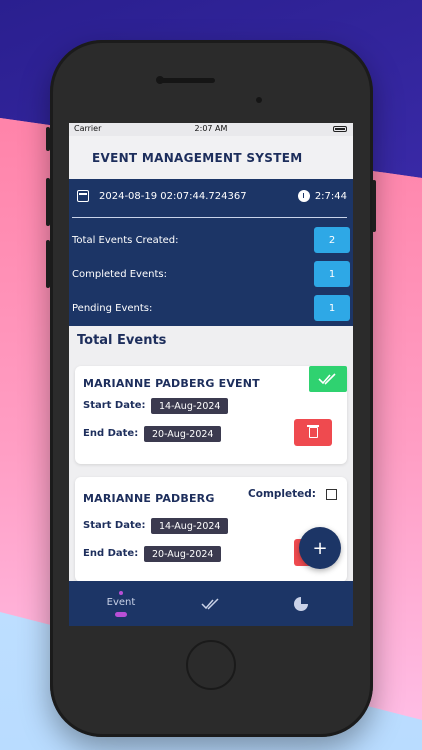 This screenshot has width=422, height=750. I want to click on bottom-tab-bar: Event, so click(211, 603).